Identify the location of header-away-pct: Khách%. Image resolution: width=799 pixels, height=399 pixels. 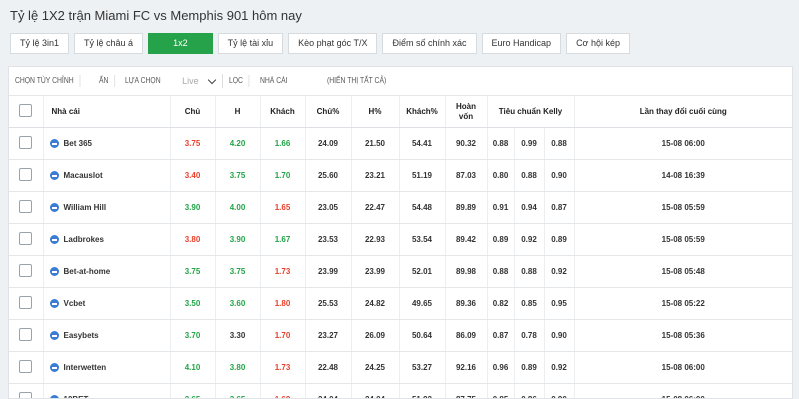
(422, 112).